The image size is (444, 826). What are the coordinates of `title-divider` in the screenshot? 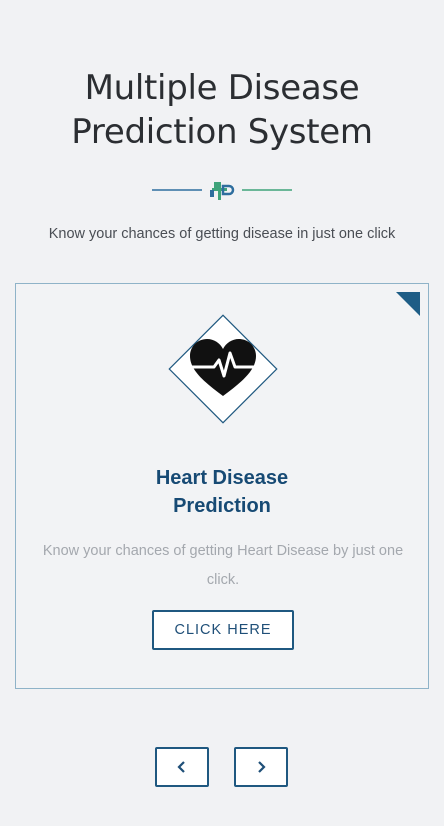 It's located at (222, 191).